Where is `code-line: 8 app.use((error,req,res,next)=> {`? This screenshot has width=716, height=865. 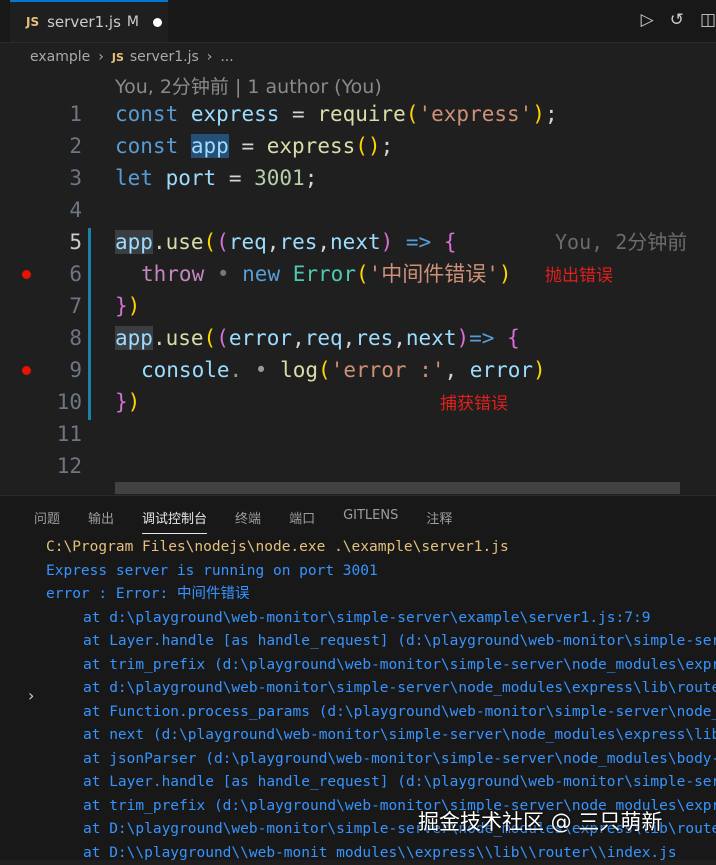
code-line: 8 app.use((error,req,res,next)=> { is located at coordinates (358, 338).